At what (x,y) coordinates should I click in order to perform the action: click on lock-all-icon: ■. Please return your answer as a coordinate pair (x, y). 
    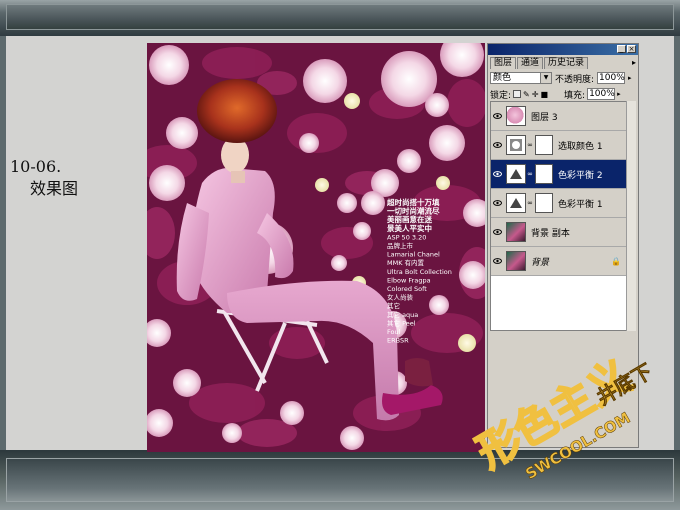
    Looking at the image, I should click on (544, 94).